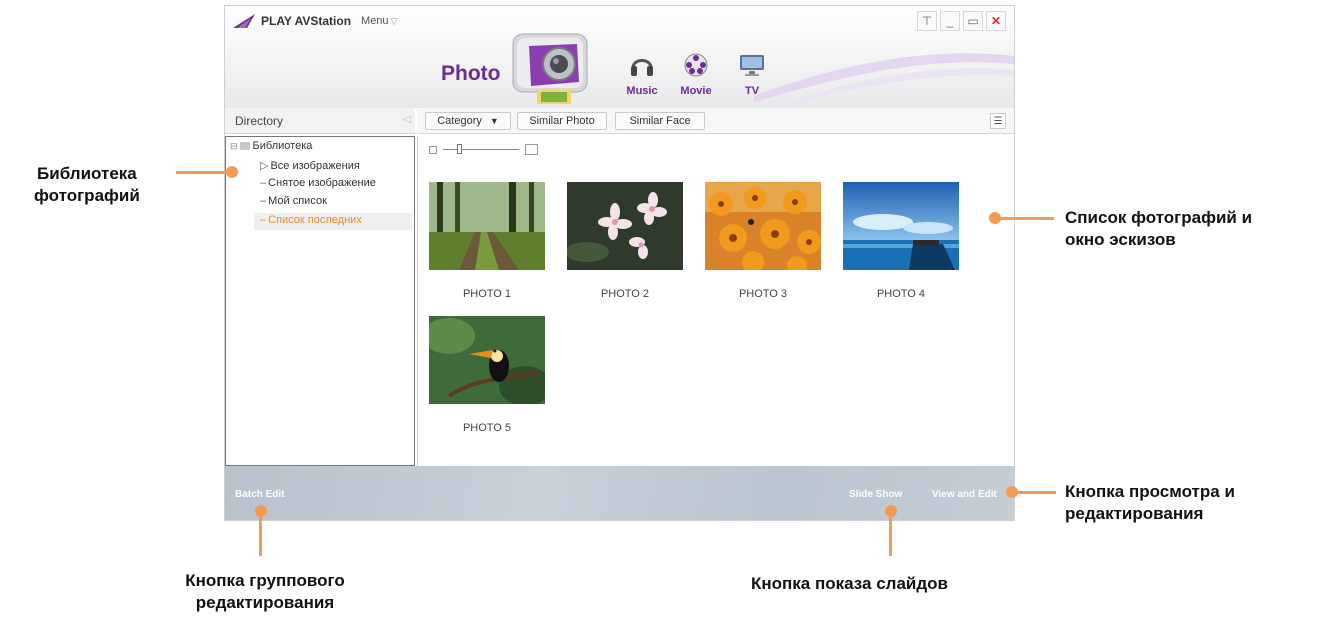 The image size is (1338, 627). Describe the element at coordinates (487, 428) in the screenshot. I see `thumbnail-caption: PHOTO 5` at that location.